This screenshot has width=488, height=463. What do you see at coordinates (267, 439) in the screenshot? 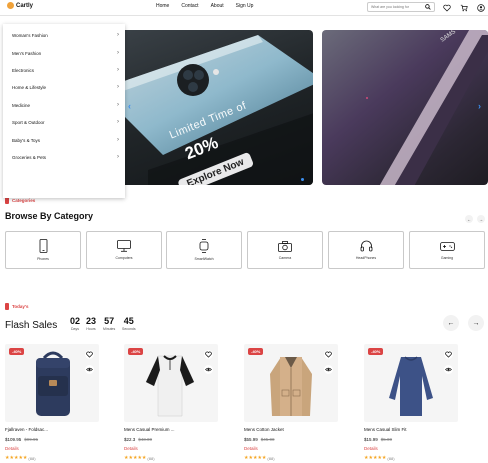
I see `product-old-price: $45.00` at bounding box center [267, 439].